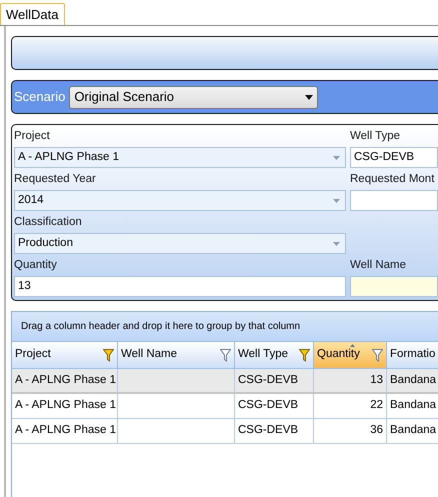  Describe the element at coordinates (160, 327) in the screenshot. I see `group-hint: Drag a column header and drop it here to group by that column` at that location.